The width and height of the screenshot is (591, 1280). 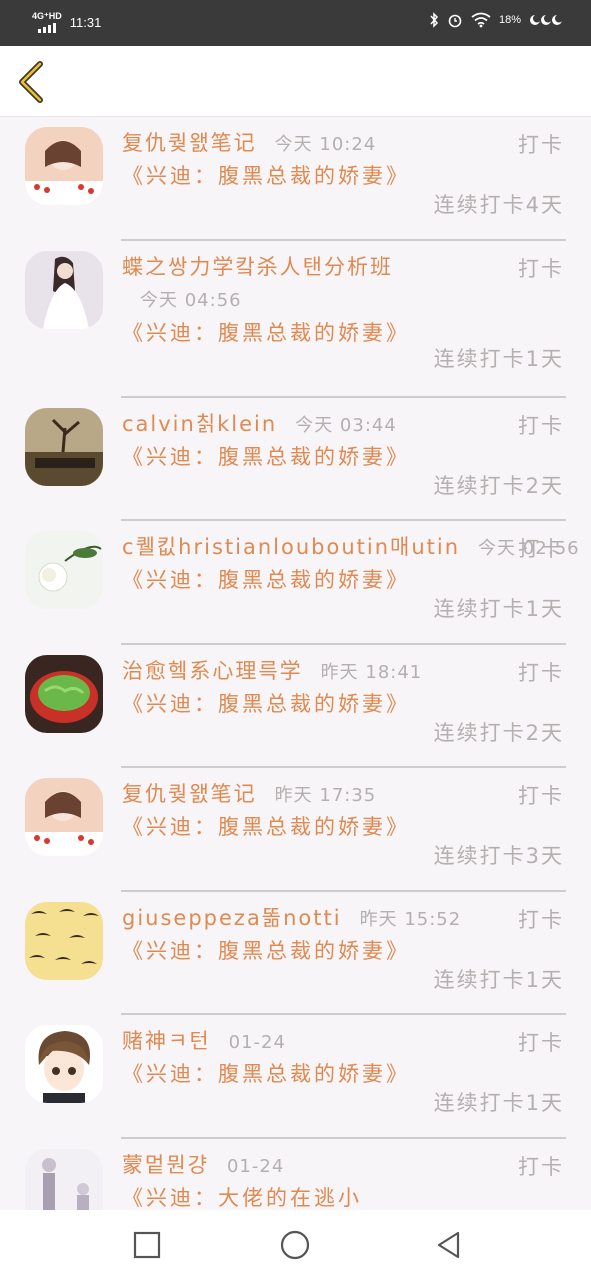 I want to click on recent-apps-icon, so click(x=147, y=1245).